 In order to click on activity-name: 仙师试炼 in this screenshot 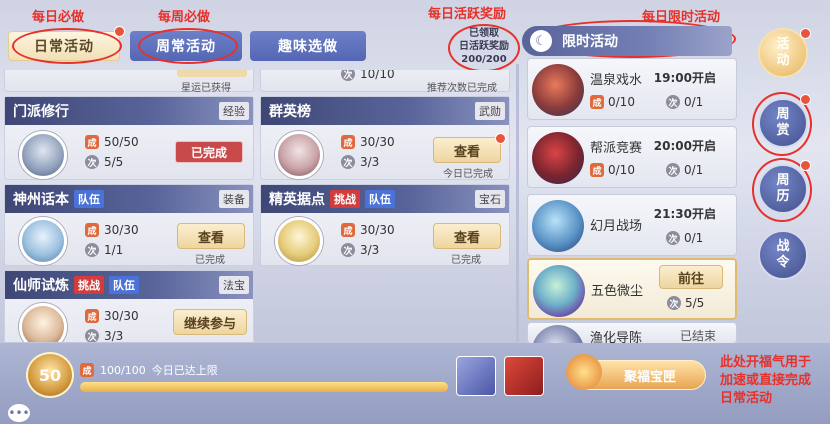, I will do `click(41, 286)`.